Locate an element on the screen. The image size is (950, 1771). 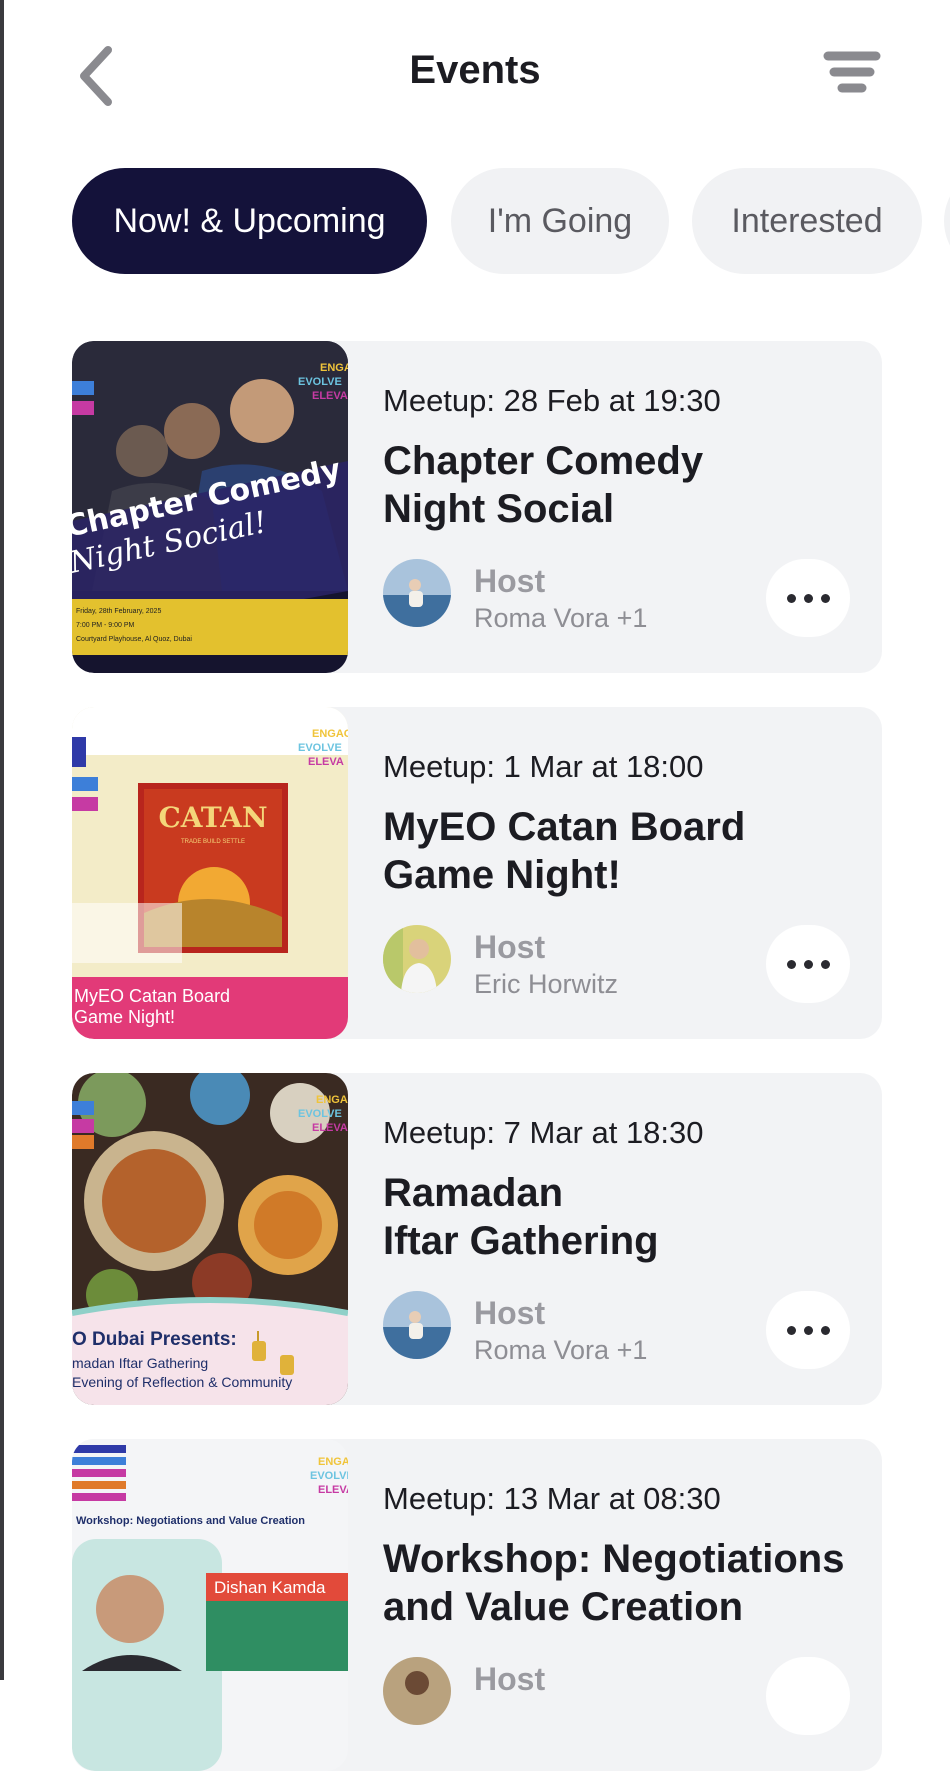
poster-date-text: Friday, 28th February, 2025 is located at coordinates (118, 611).